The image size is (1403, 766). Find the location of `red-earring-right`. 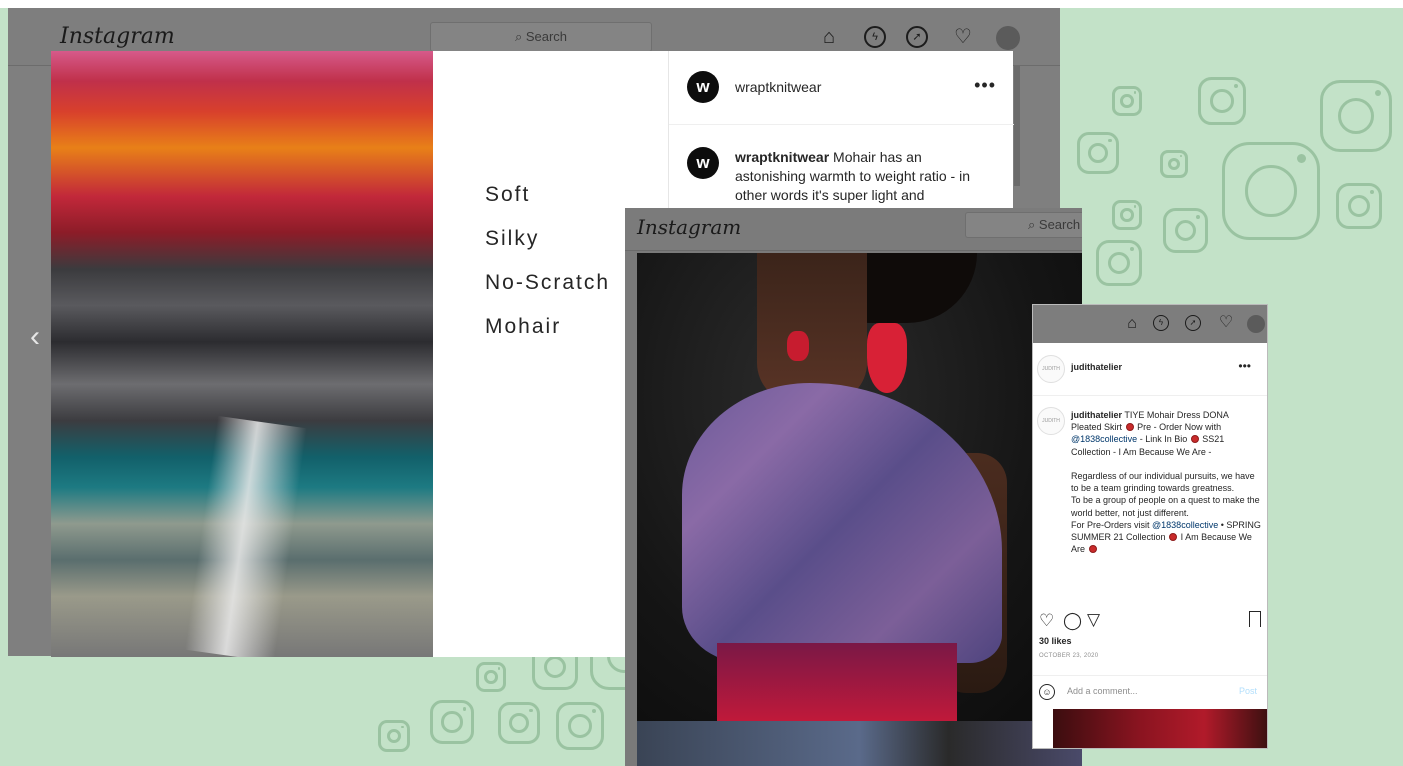

red-earring-right is located at coordinates (887, 358).